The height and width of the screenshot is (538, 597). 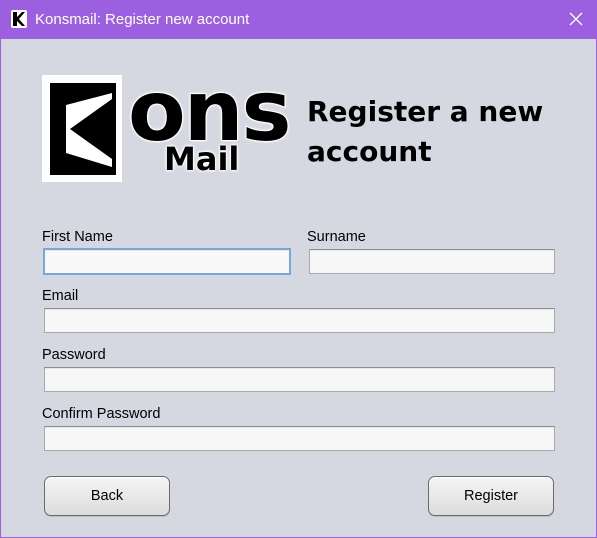 What do you see at coordinates (167, 261) in the screenshot?
I see `first-name-input` at bounding box center [167, 261].